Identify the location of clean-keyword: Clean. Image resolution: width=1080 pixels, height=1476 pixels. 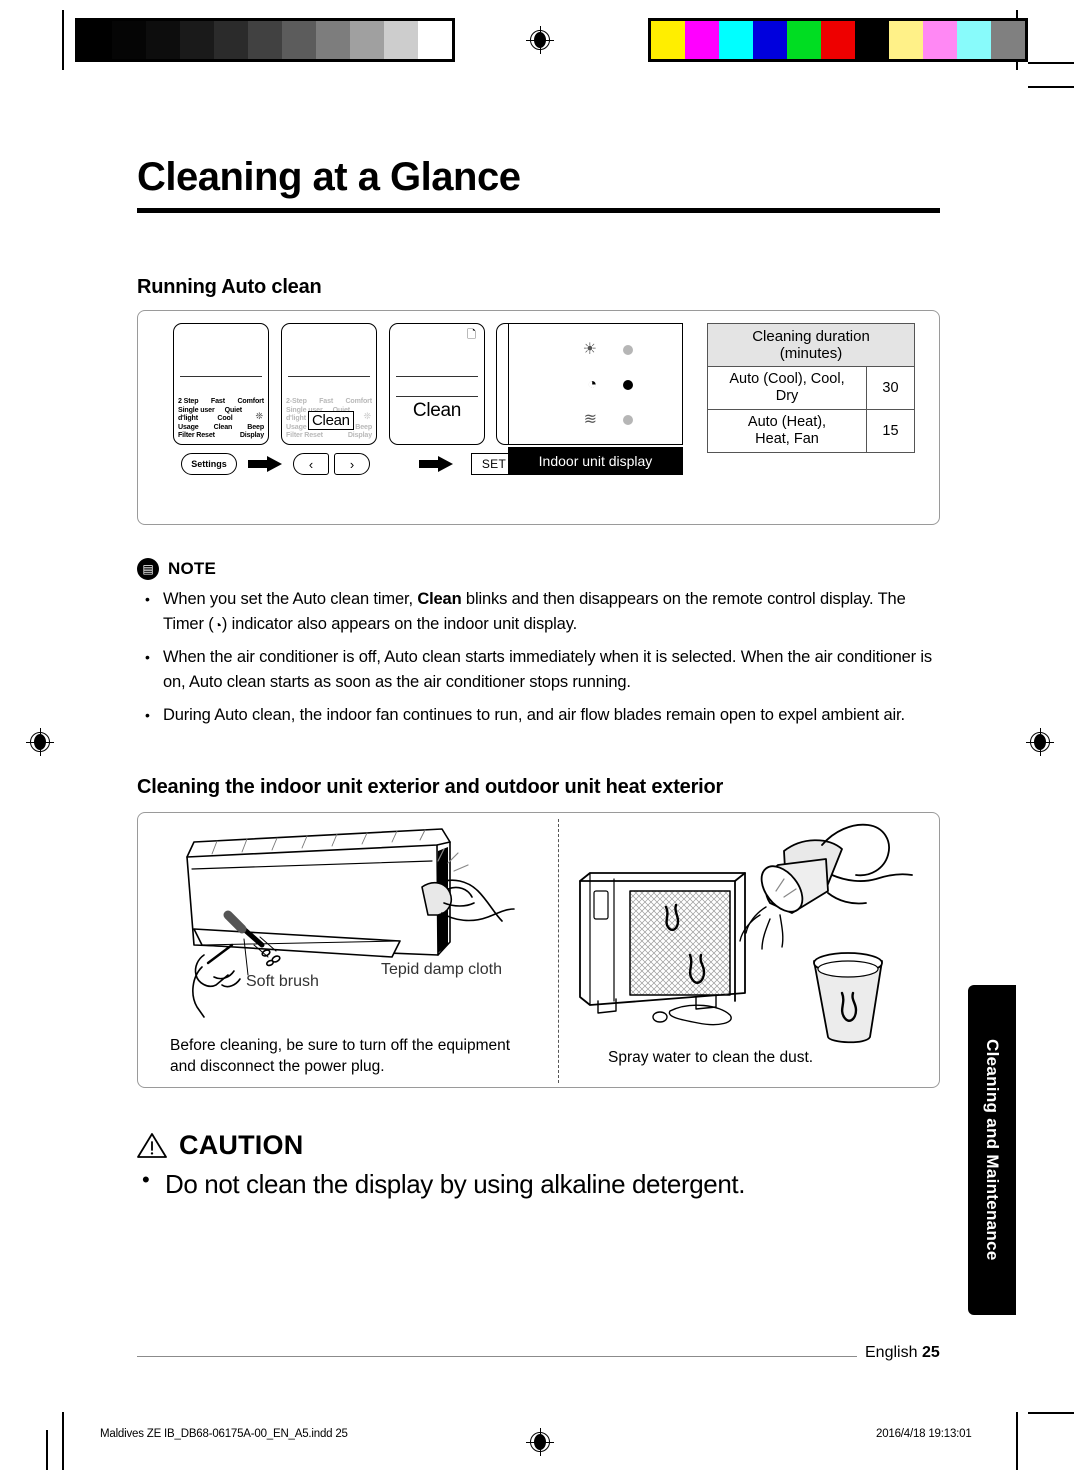
(439, 599).